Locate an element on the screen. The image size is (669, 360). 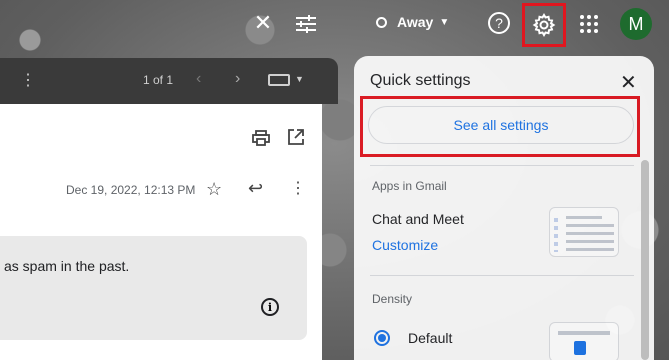
pagination-count: 1 of 1 is located at coordinates (158, 80).